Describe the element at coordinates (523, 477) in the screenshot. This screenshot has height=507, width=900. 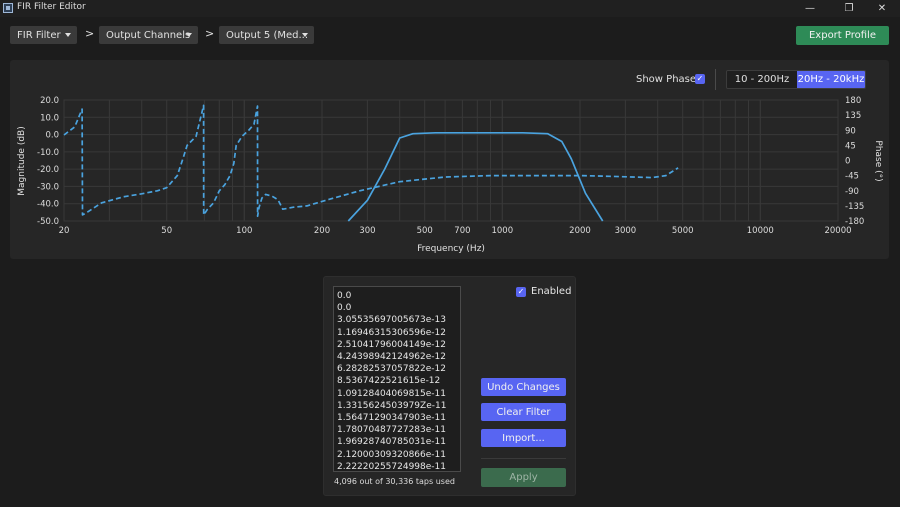
I see `apply-button: Apply` at that location.